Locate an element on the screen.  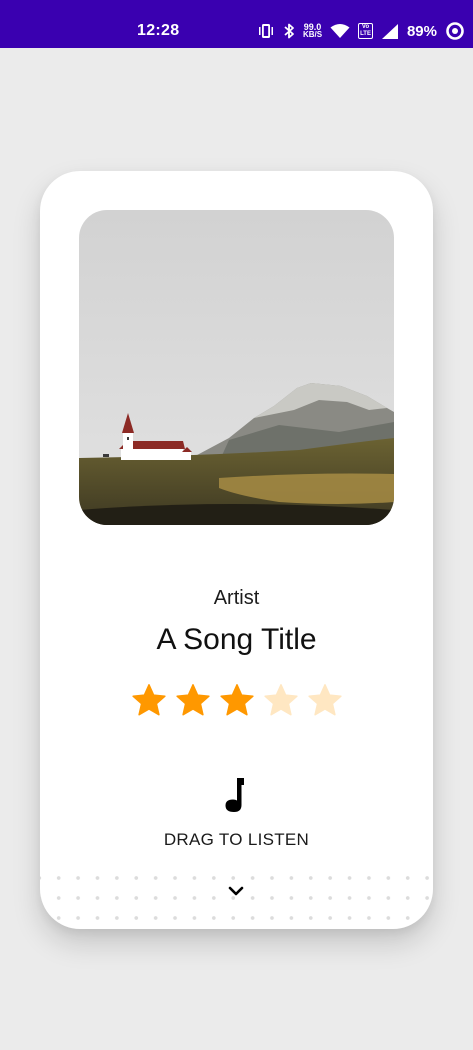
vibrate-icon is located at coordinates (266, 31).